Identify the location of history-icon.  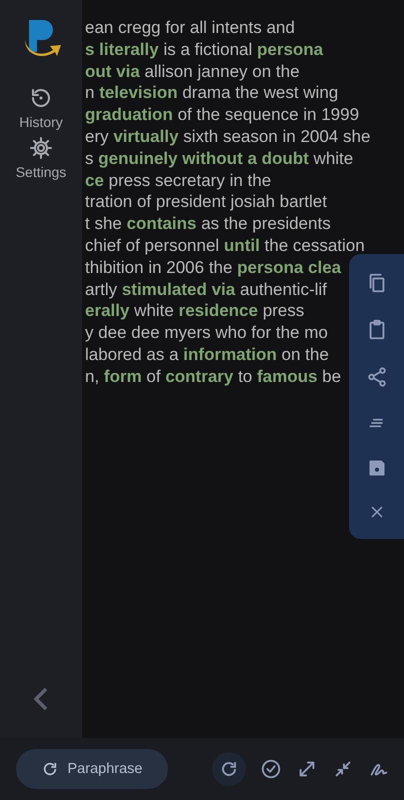
(41, 98).